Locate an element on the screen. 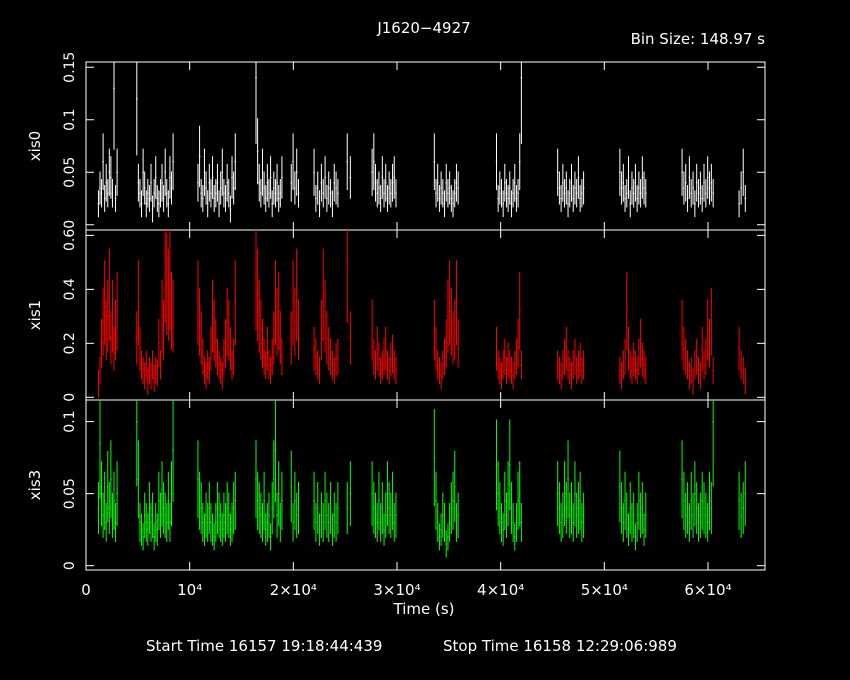 Image resolution: width=850 pixels, height=680 pixels. x-tick-label: 6×10⁴ is located at coordinates (707, 590).